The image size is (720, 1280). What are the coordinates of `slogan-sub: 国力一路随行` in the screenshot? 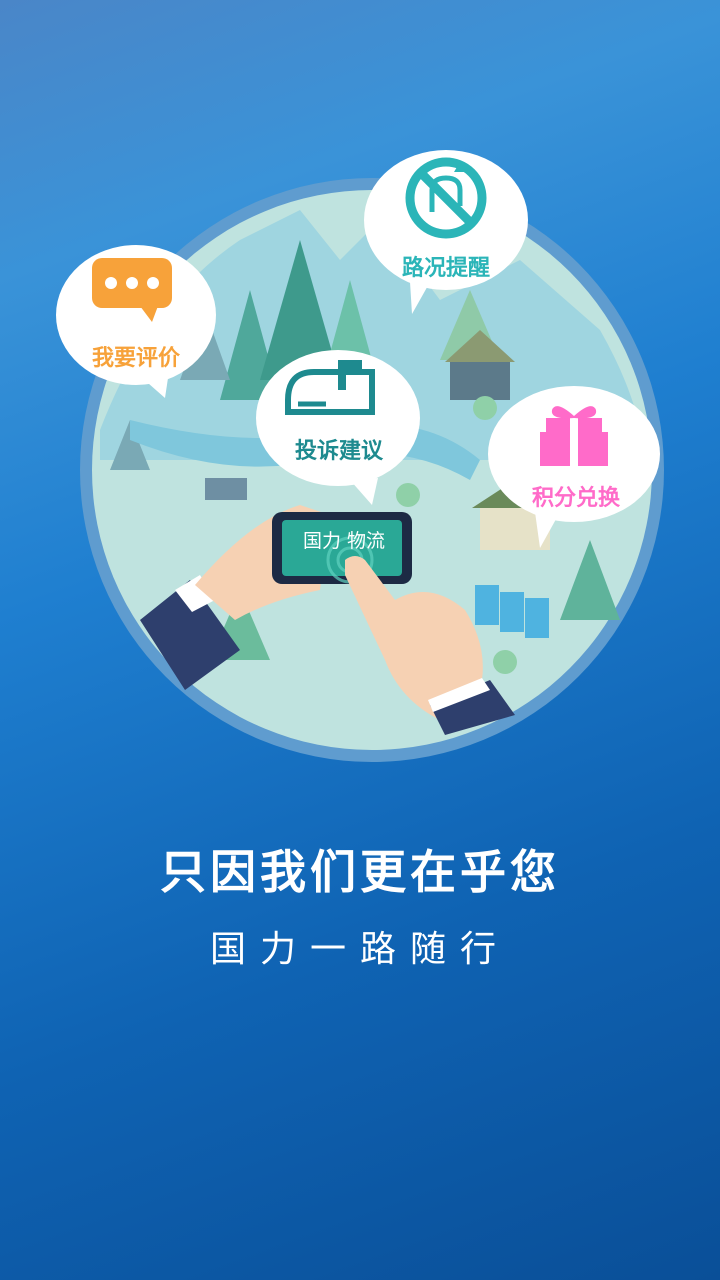 It's located at (359, 949).